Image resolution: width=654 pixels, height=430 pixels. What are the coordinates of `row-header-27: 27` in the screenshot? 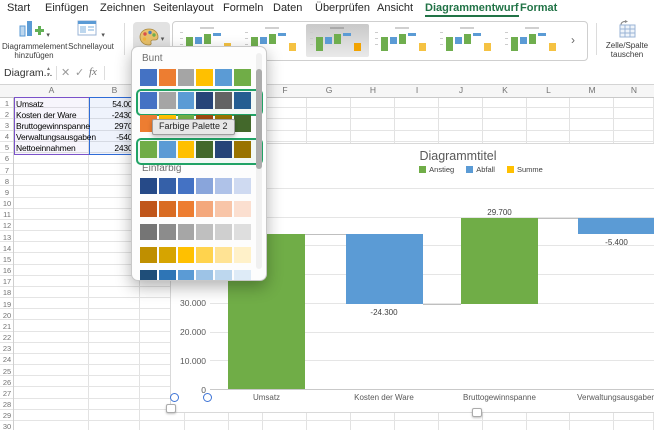 It's located at (7, 393).